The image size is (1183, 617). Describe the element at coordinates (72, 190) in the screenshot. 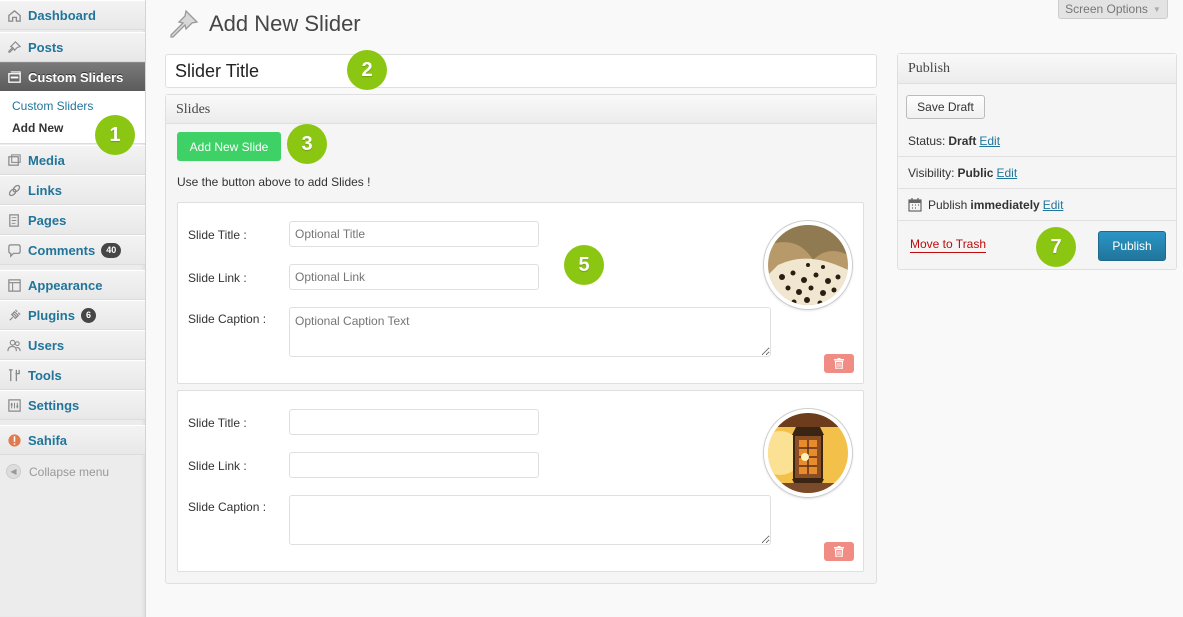

I see `sidebar-item-links: Links` at that location.